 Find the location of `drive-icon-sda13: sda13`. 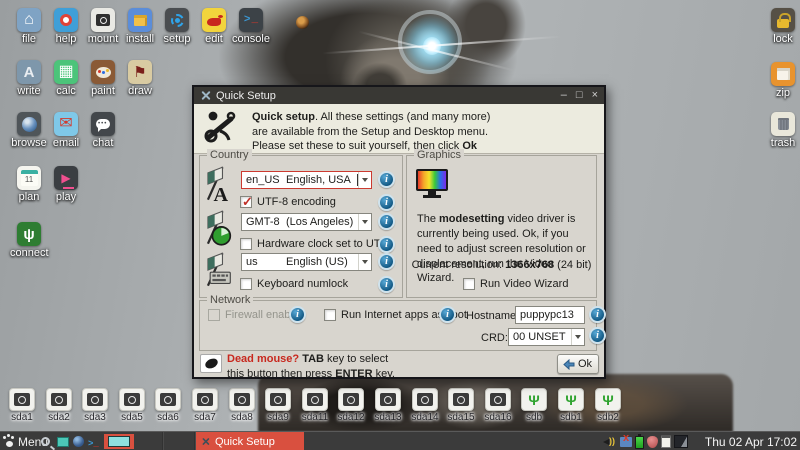

drive-icon-sda13: sda13 is located at coordinates (388, 405).